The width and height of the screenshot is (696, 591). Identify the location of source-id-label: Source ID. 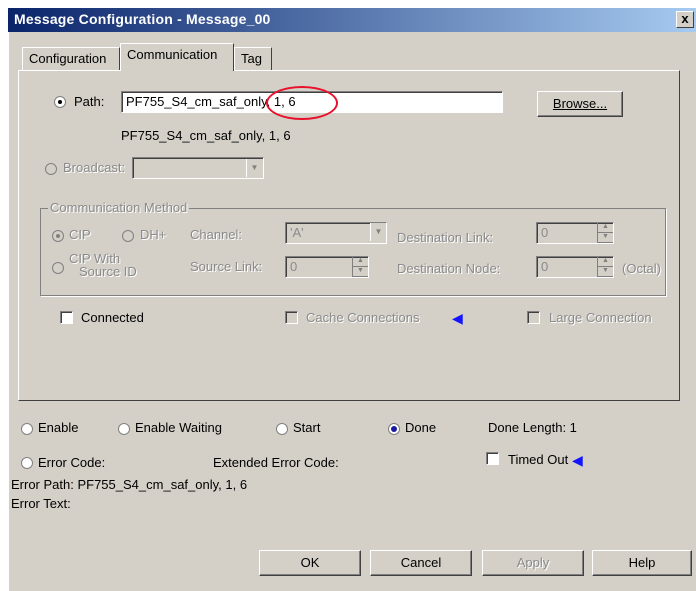
(108, 271).